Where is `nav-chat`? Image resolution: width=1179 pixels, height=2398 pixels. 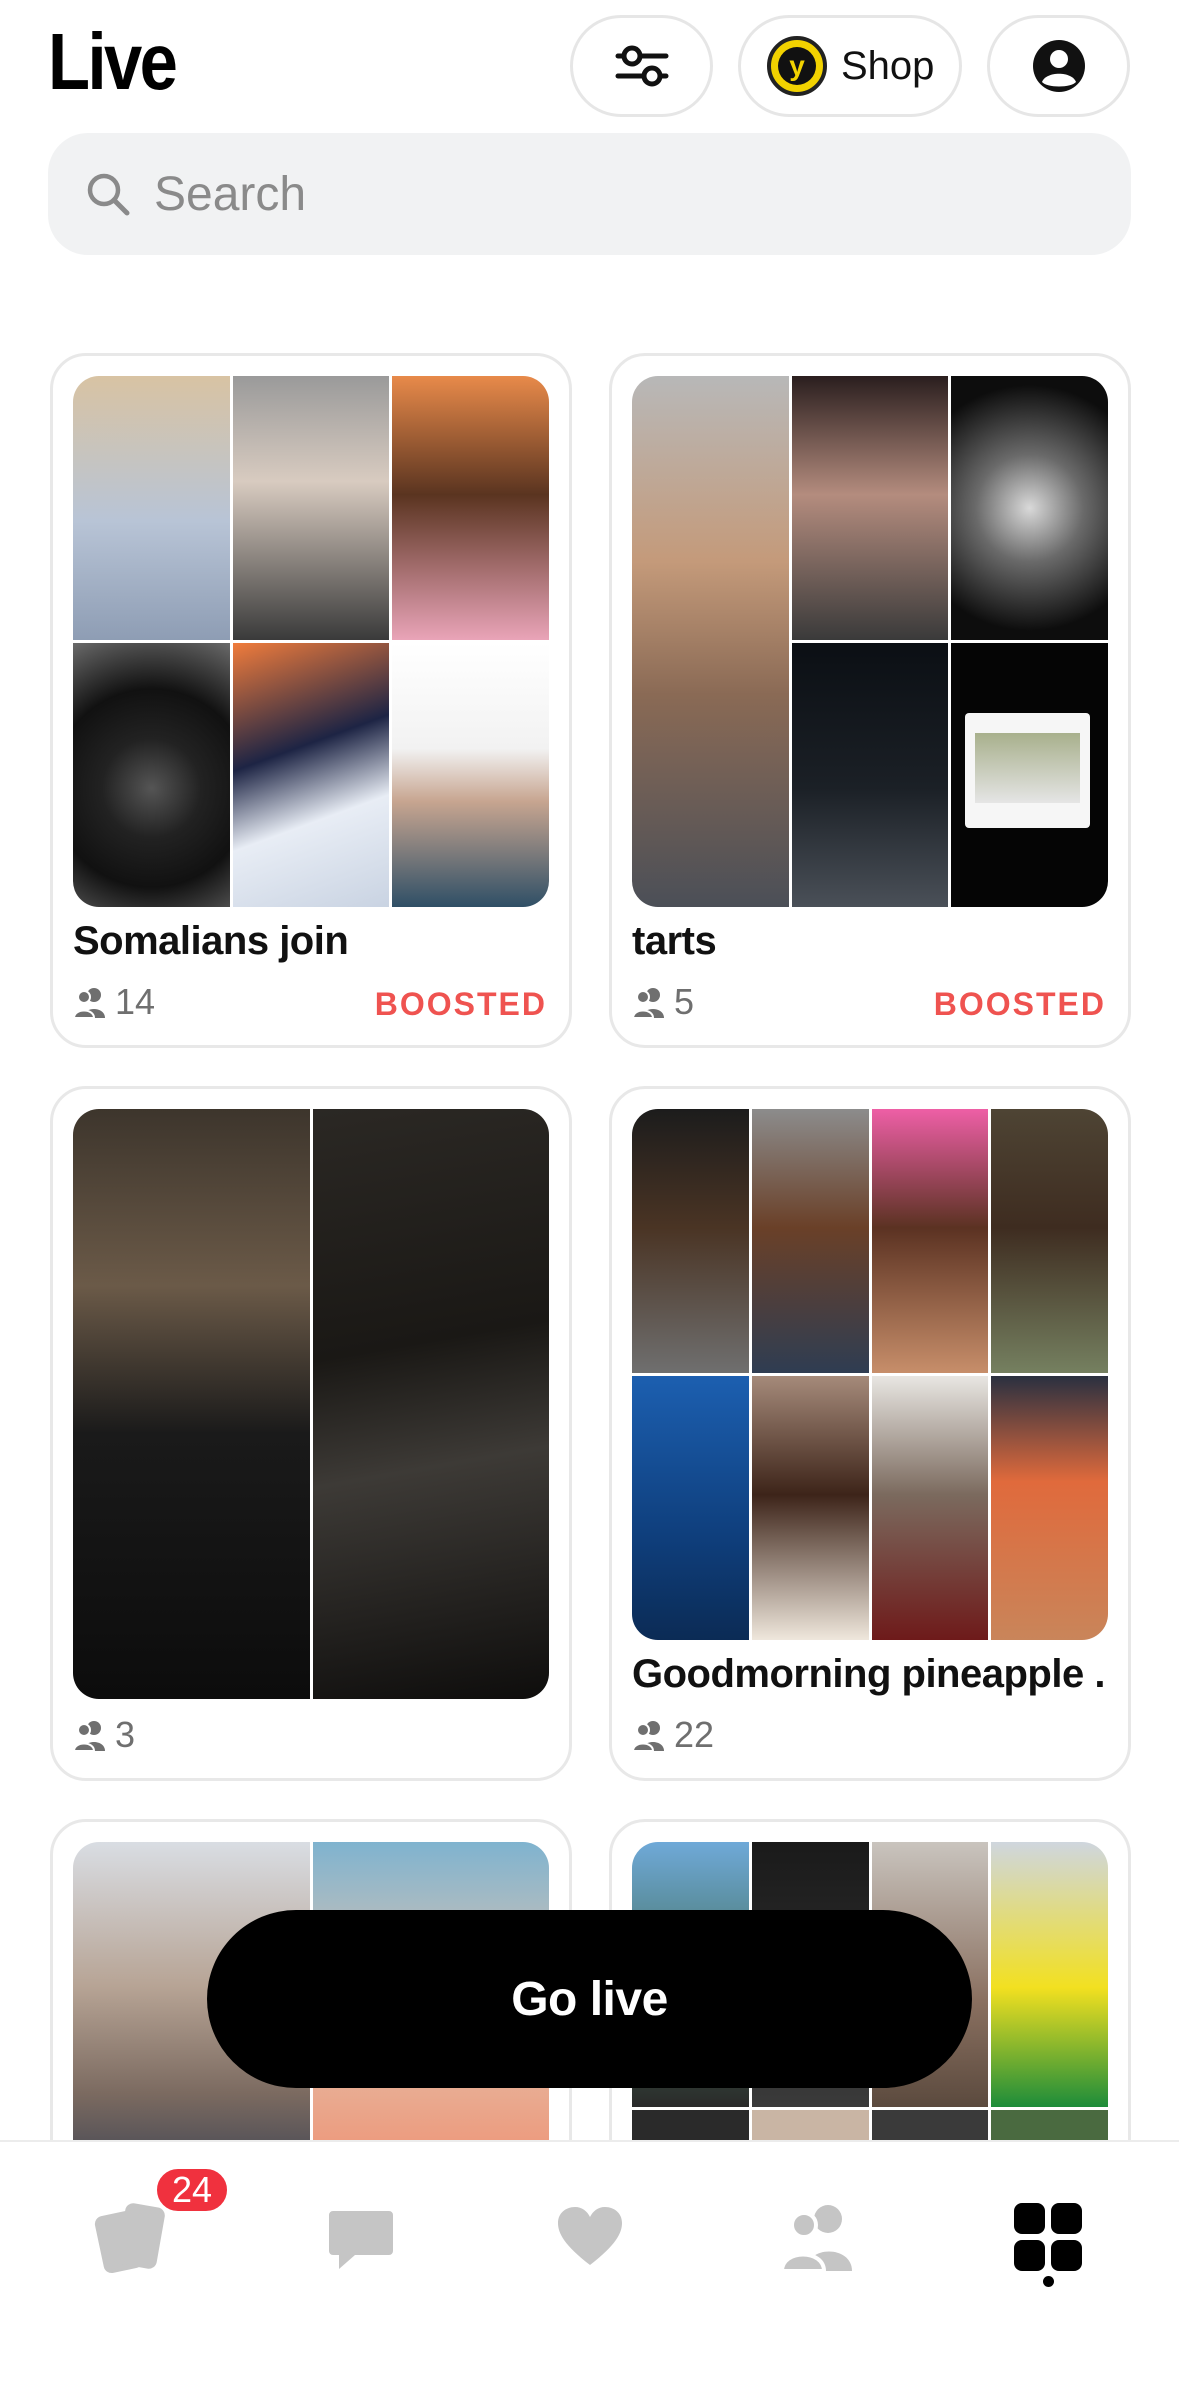
nav-chat is located at coordinates (361, 2237).